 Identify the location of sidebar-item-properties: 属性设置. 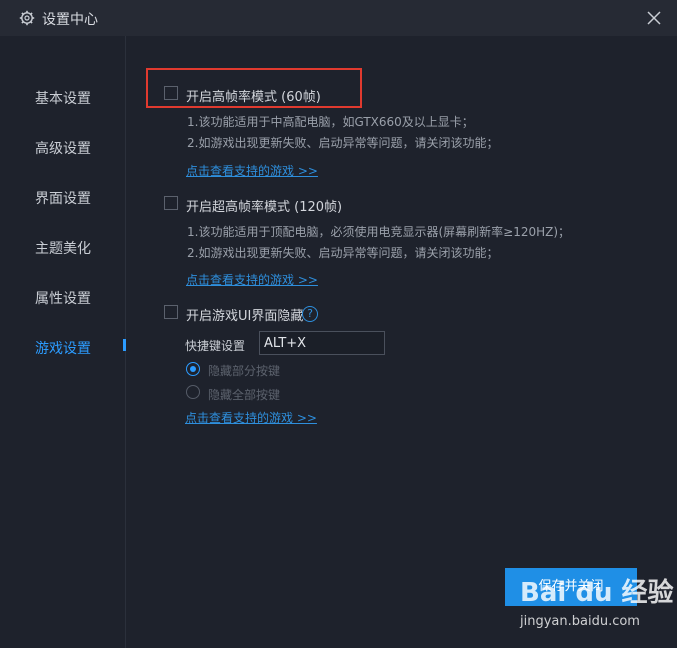
(63, 298).